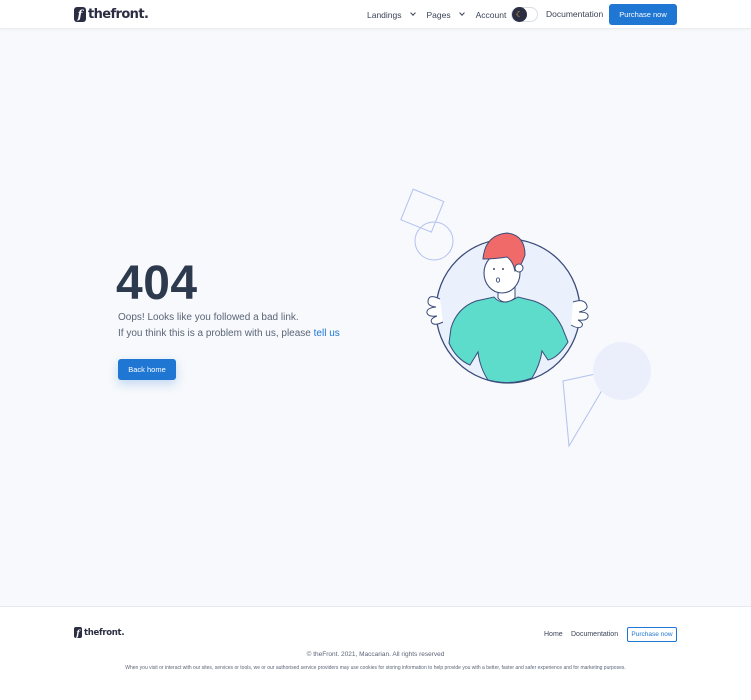 The height and width of the screenshot is (700, 751). What do you see at coordinates (553, 634) in the screenshot?
I see `footer-home-link: Home` at bounding box center [553, 634].